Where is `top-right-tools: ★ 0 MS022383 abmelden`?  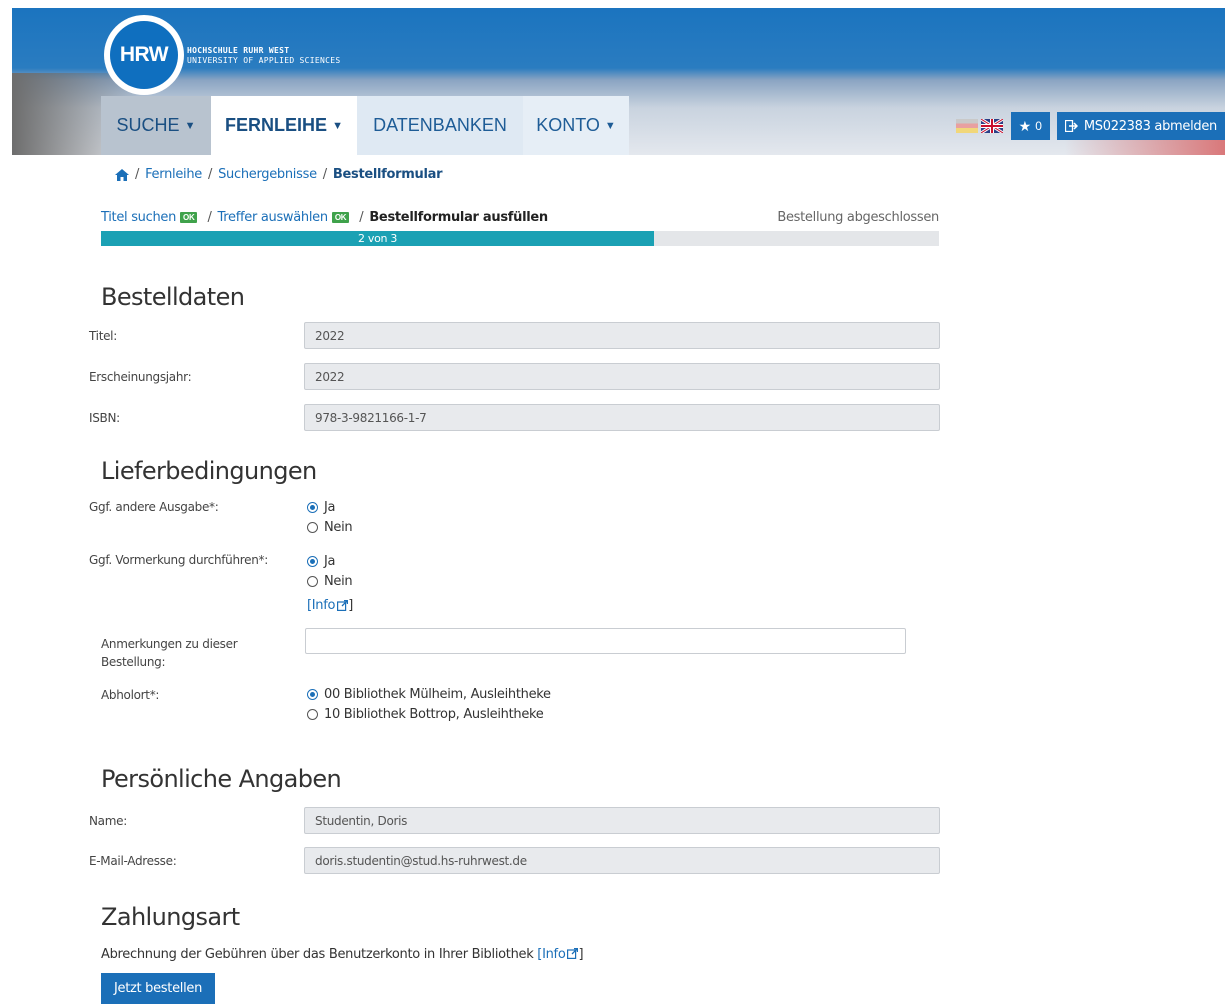 top-right-tools: ★ 0 MS022383 abmelden is located at coordinates (1090, 126).